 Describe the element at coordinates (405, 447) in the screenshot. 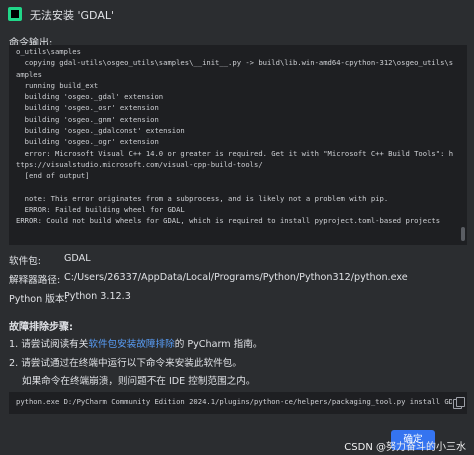

I see `watermark: CSDN @努力奋斗的小三水` at that location.